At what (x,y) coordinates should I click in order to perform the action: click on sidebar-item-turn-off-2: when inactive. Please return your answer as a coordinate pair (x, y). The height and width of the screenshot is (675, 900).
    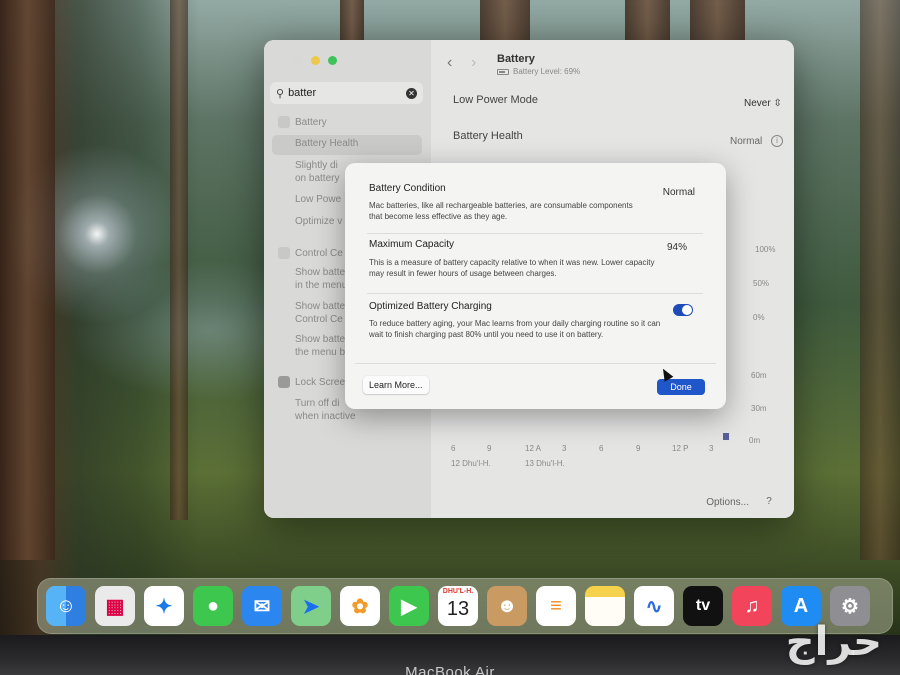
    Looking at the image, I should click on (325, 416).